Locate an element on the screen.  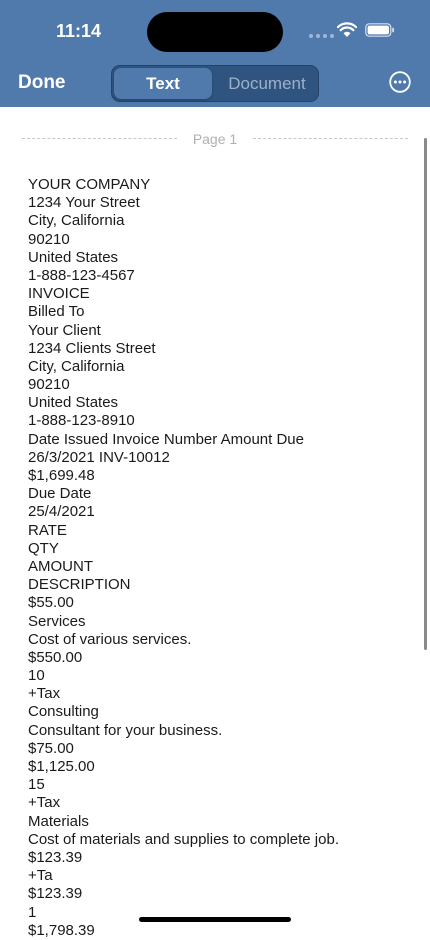
document-line: 25/4/2021 is located at coordinates (61, 512).